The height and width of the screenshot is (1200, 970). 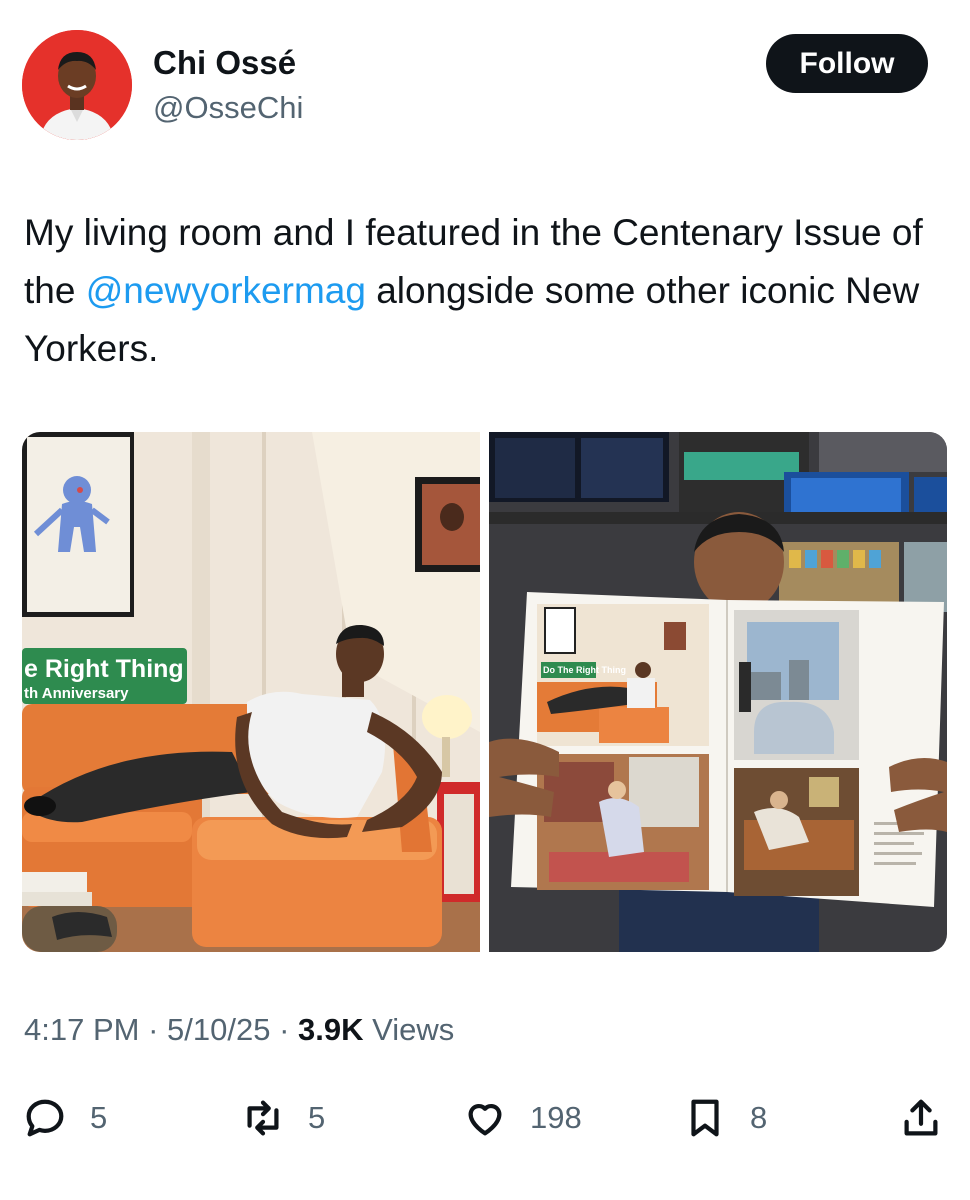 I want to click on like-count: 198, so click(x=556, y=1117).